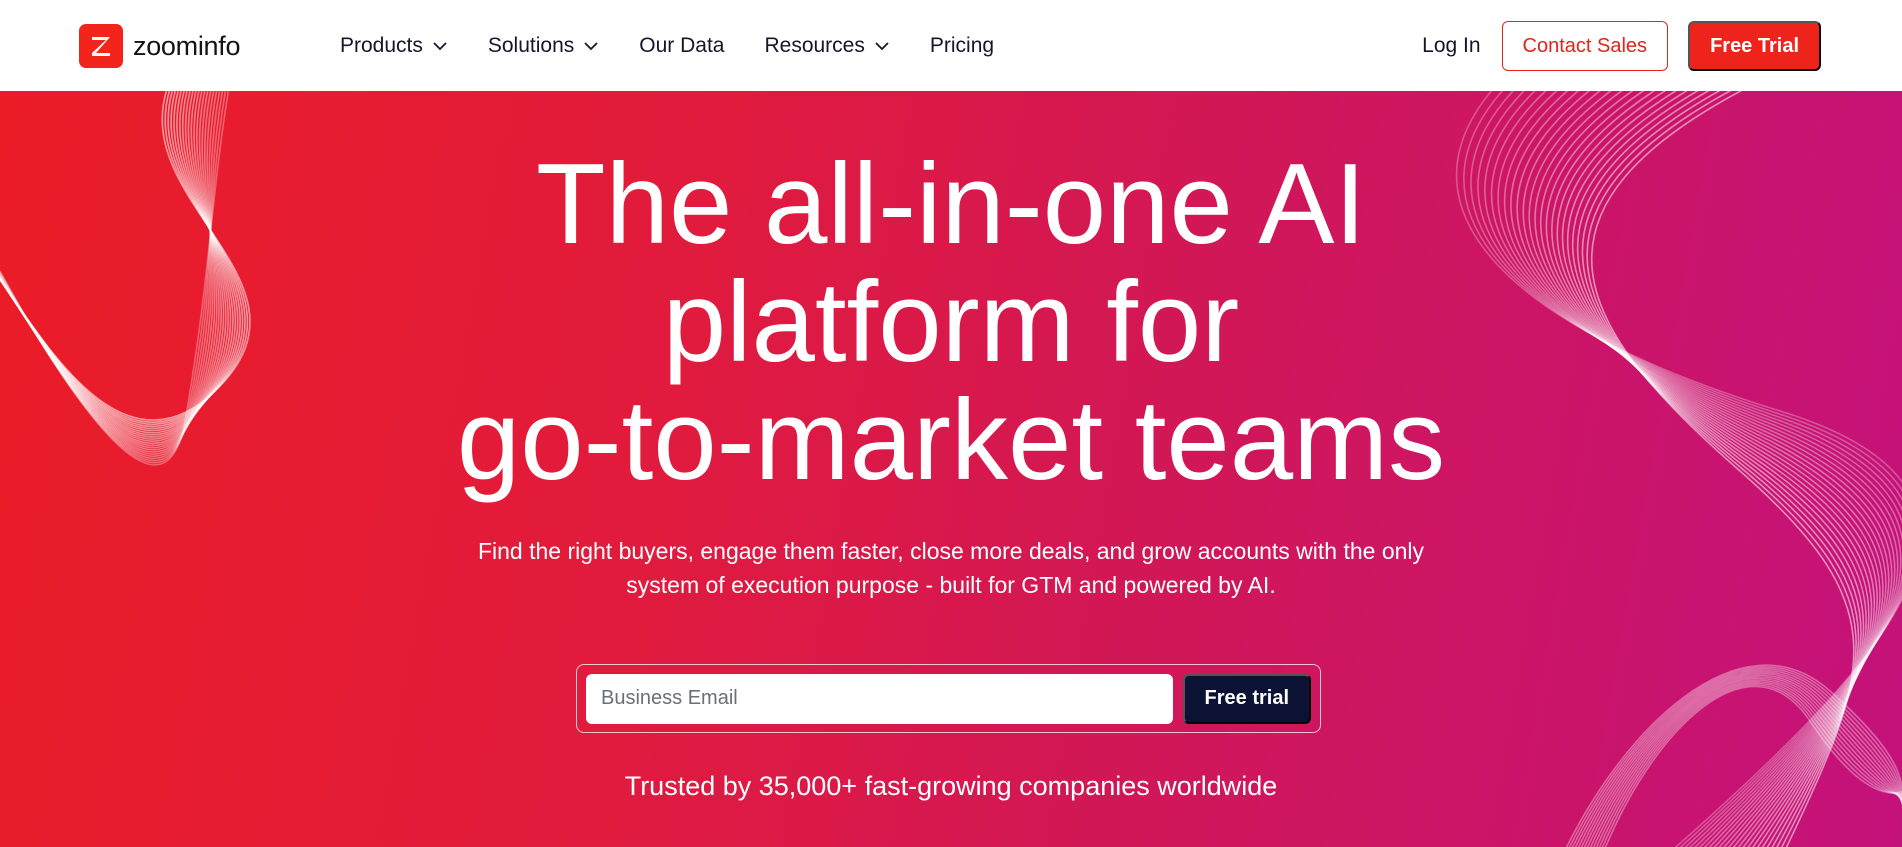  Describe the element at coordinates (531, 45) in the screenshot. I see `nav-item-label: Solutions` at that location.